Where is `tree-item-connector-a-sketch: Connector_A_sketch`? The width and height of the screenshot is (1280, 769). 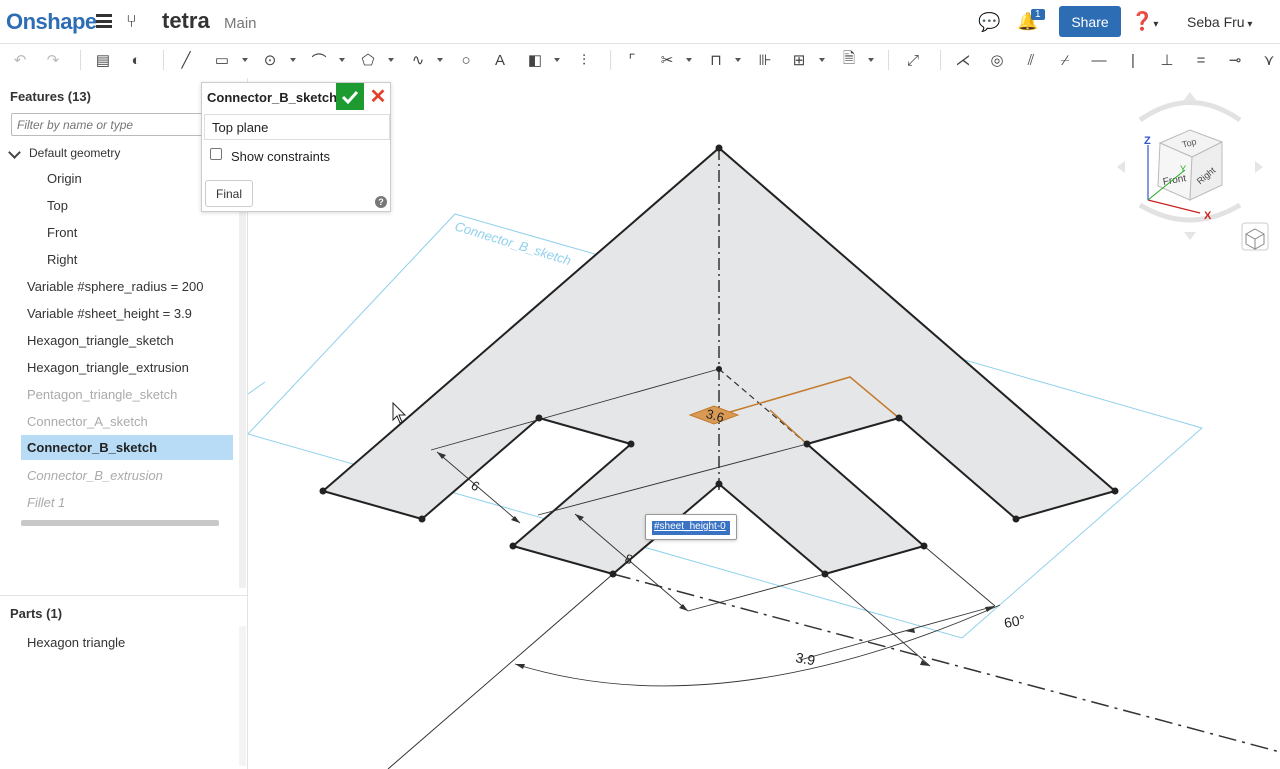
tree-item-connector-a-sketch: Connector_A_sketch is located at coordinates (87, 421).